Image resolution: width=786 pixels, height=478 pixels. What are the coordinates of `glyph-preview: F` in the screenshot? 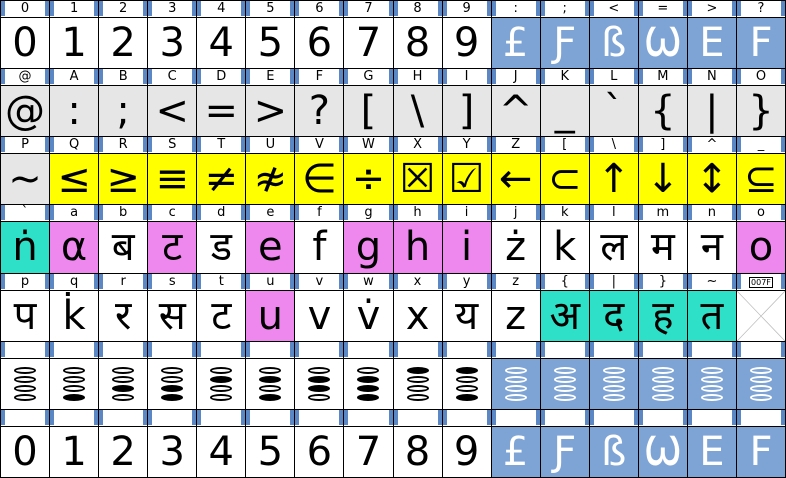 It's located at (760, 451).